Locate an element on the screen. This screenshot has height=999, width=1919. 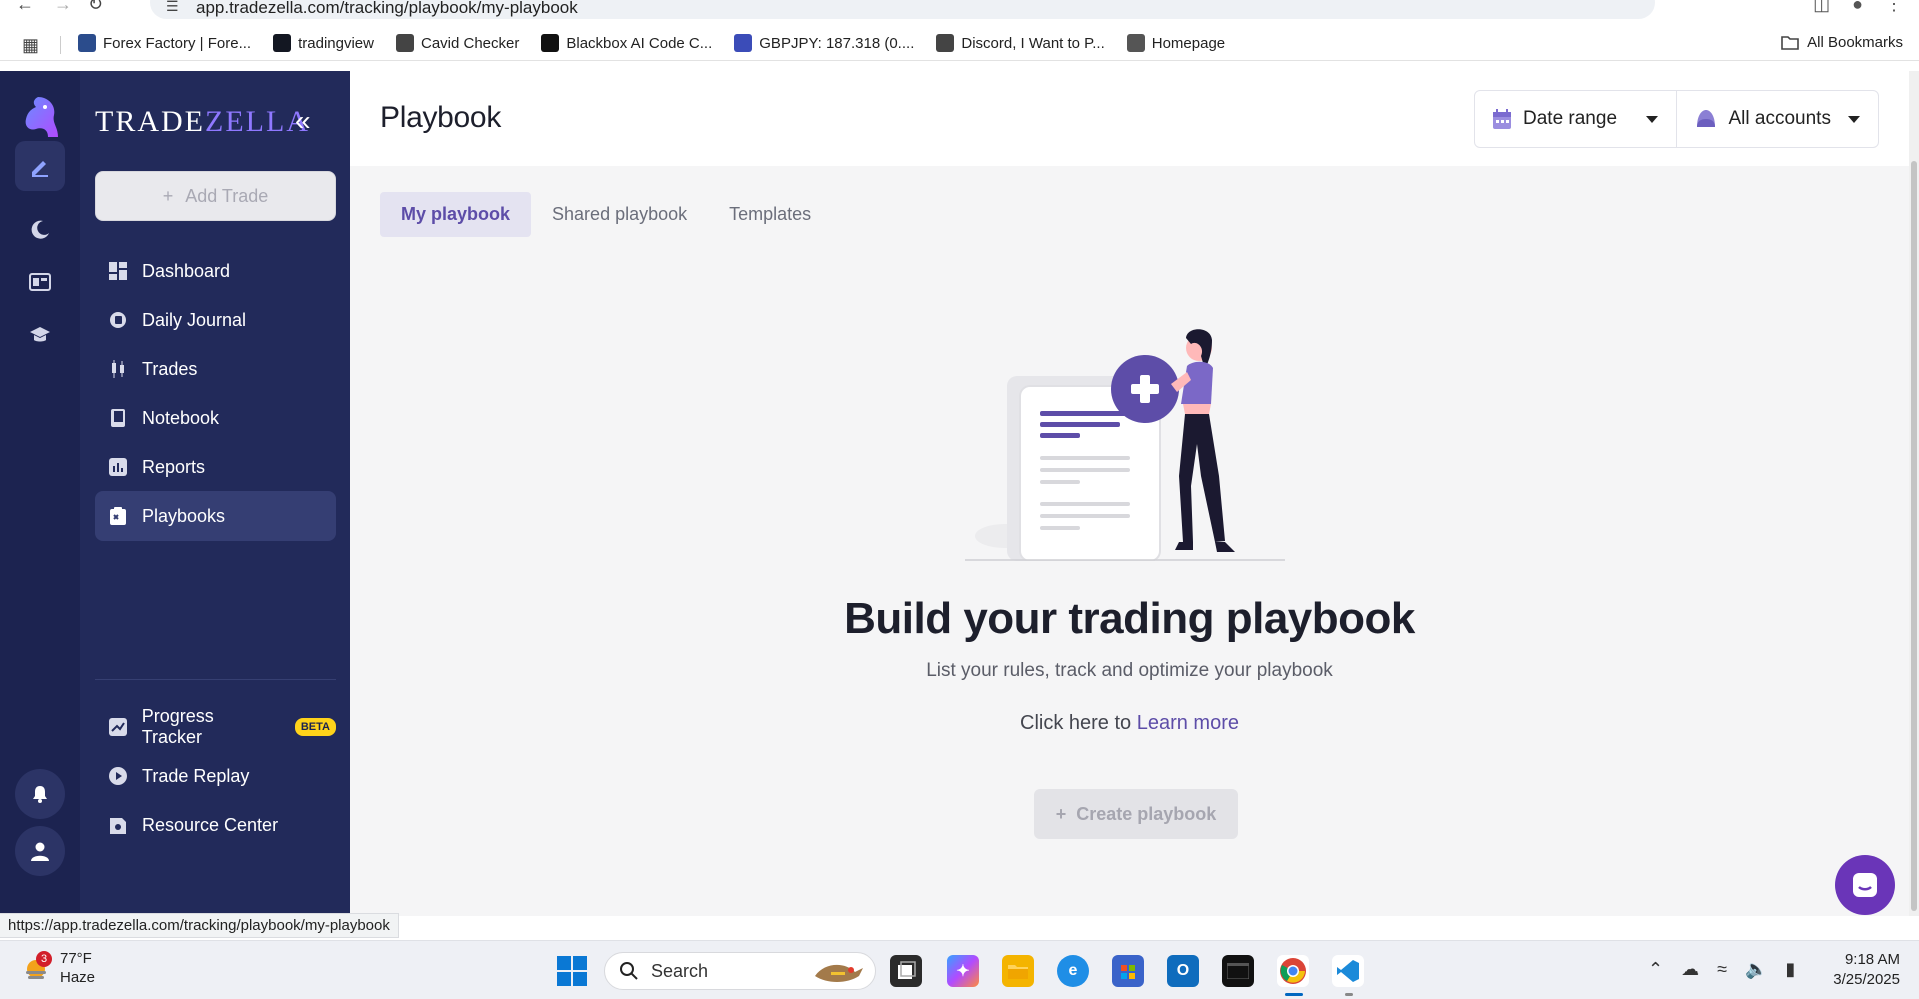
rail-journal-button is located at coordinates (40, 166).